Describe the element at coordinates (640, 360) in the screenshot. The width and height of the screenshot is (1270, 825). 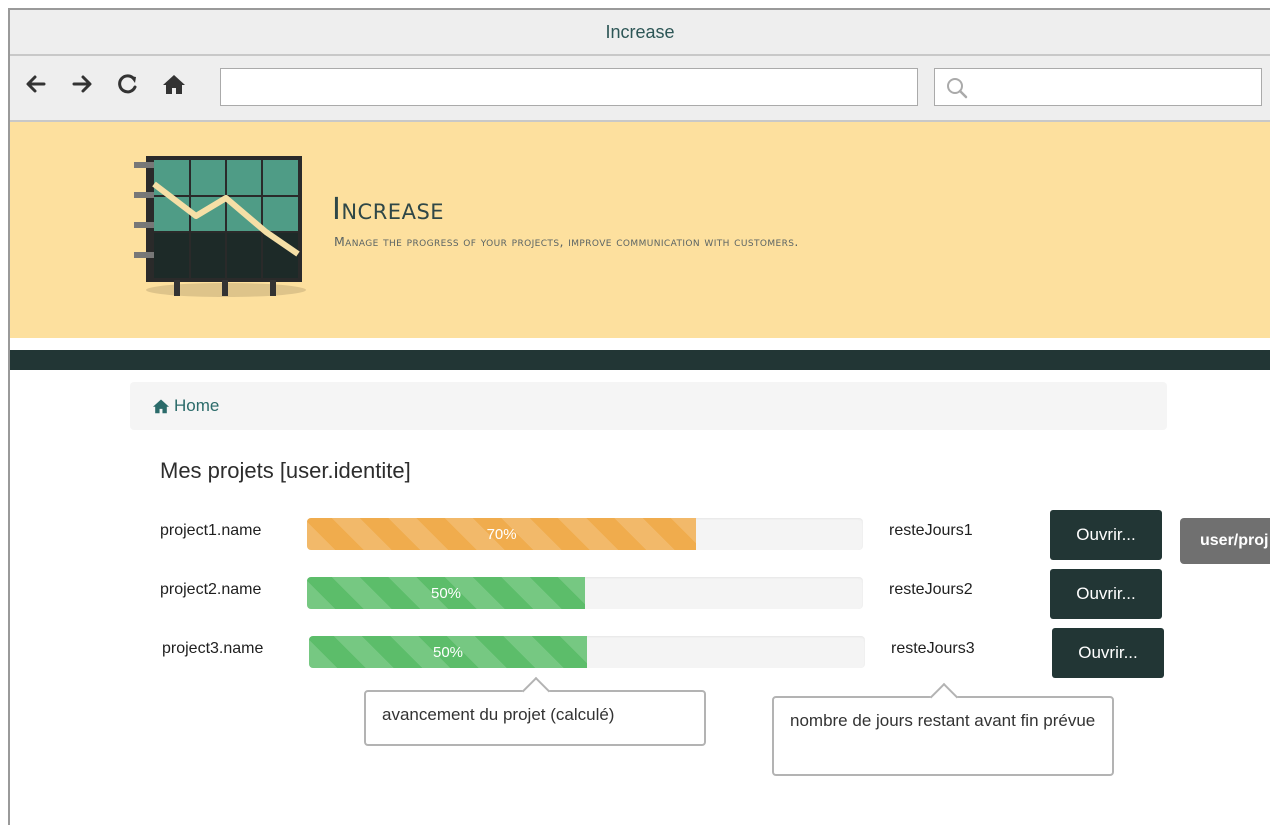
I see `nav-strip` at that location.